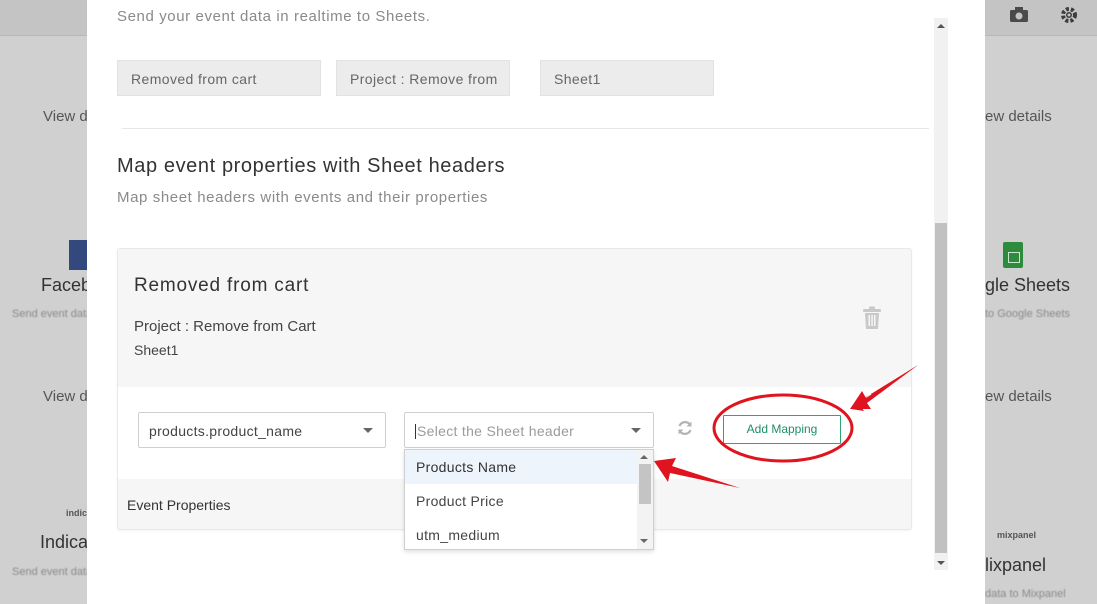  I want to click on divider, so click(525, 128).